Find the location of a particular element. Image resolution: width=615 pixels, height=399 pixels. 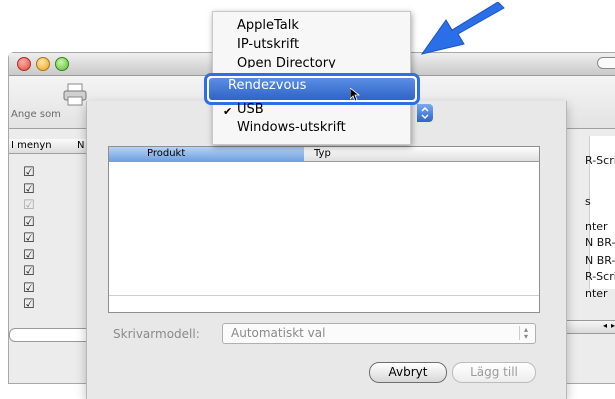

minimize-button is located at coordinates (43, 64).